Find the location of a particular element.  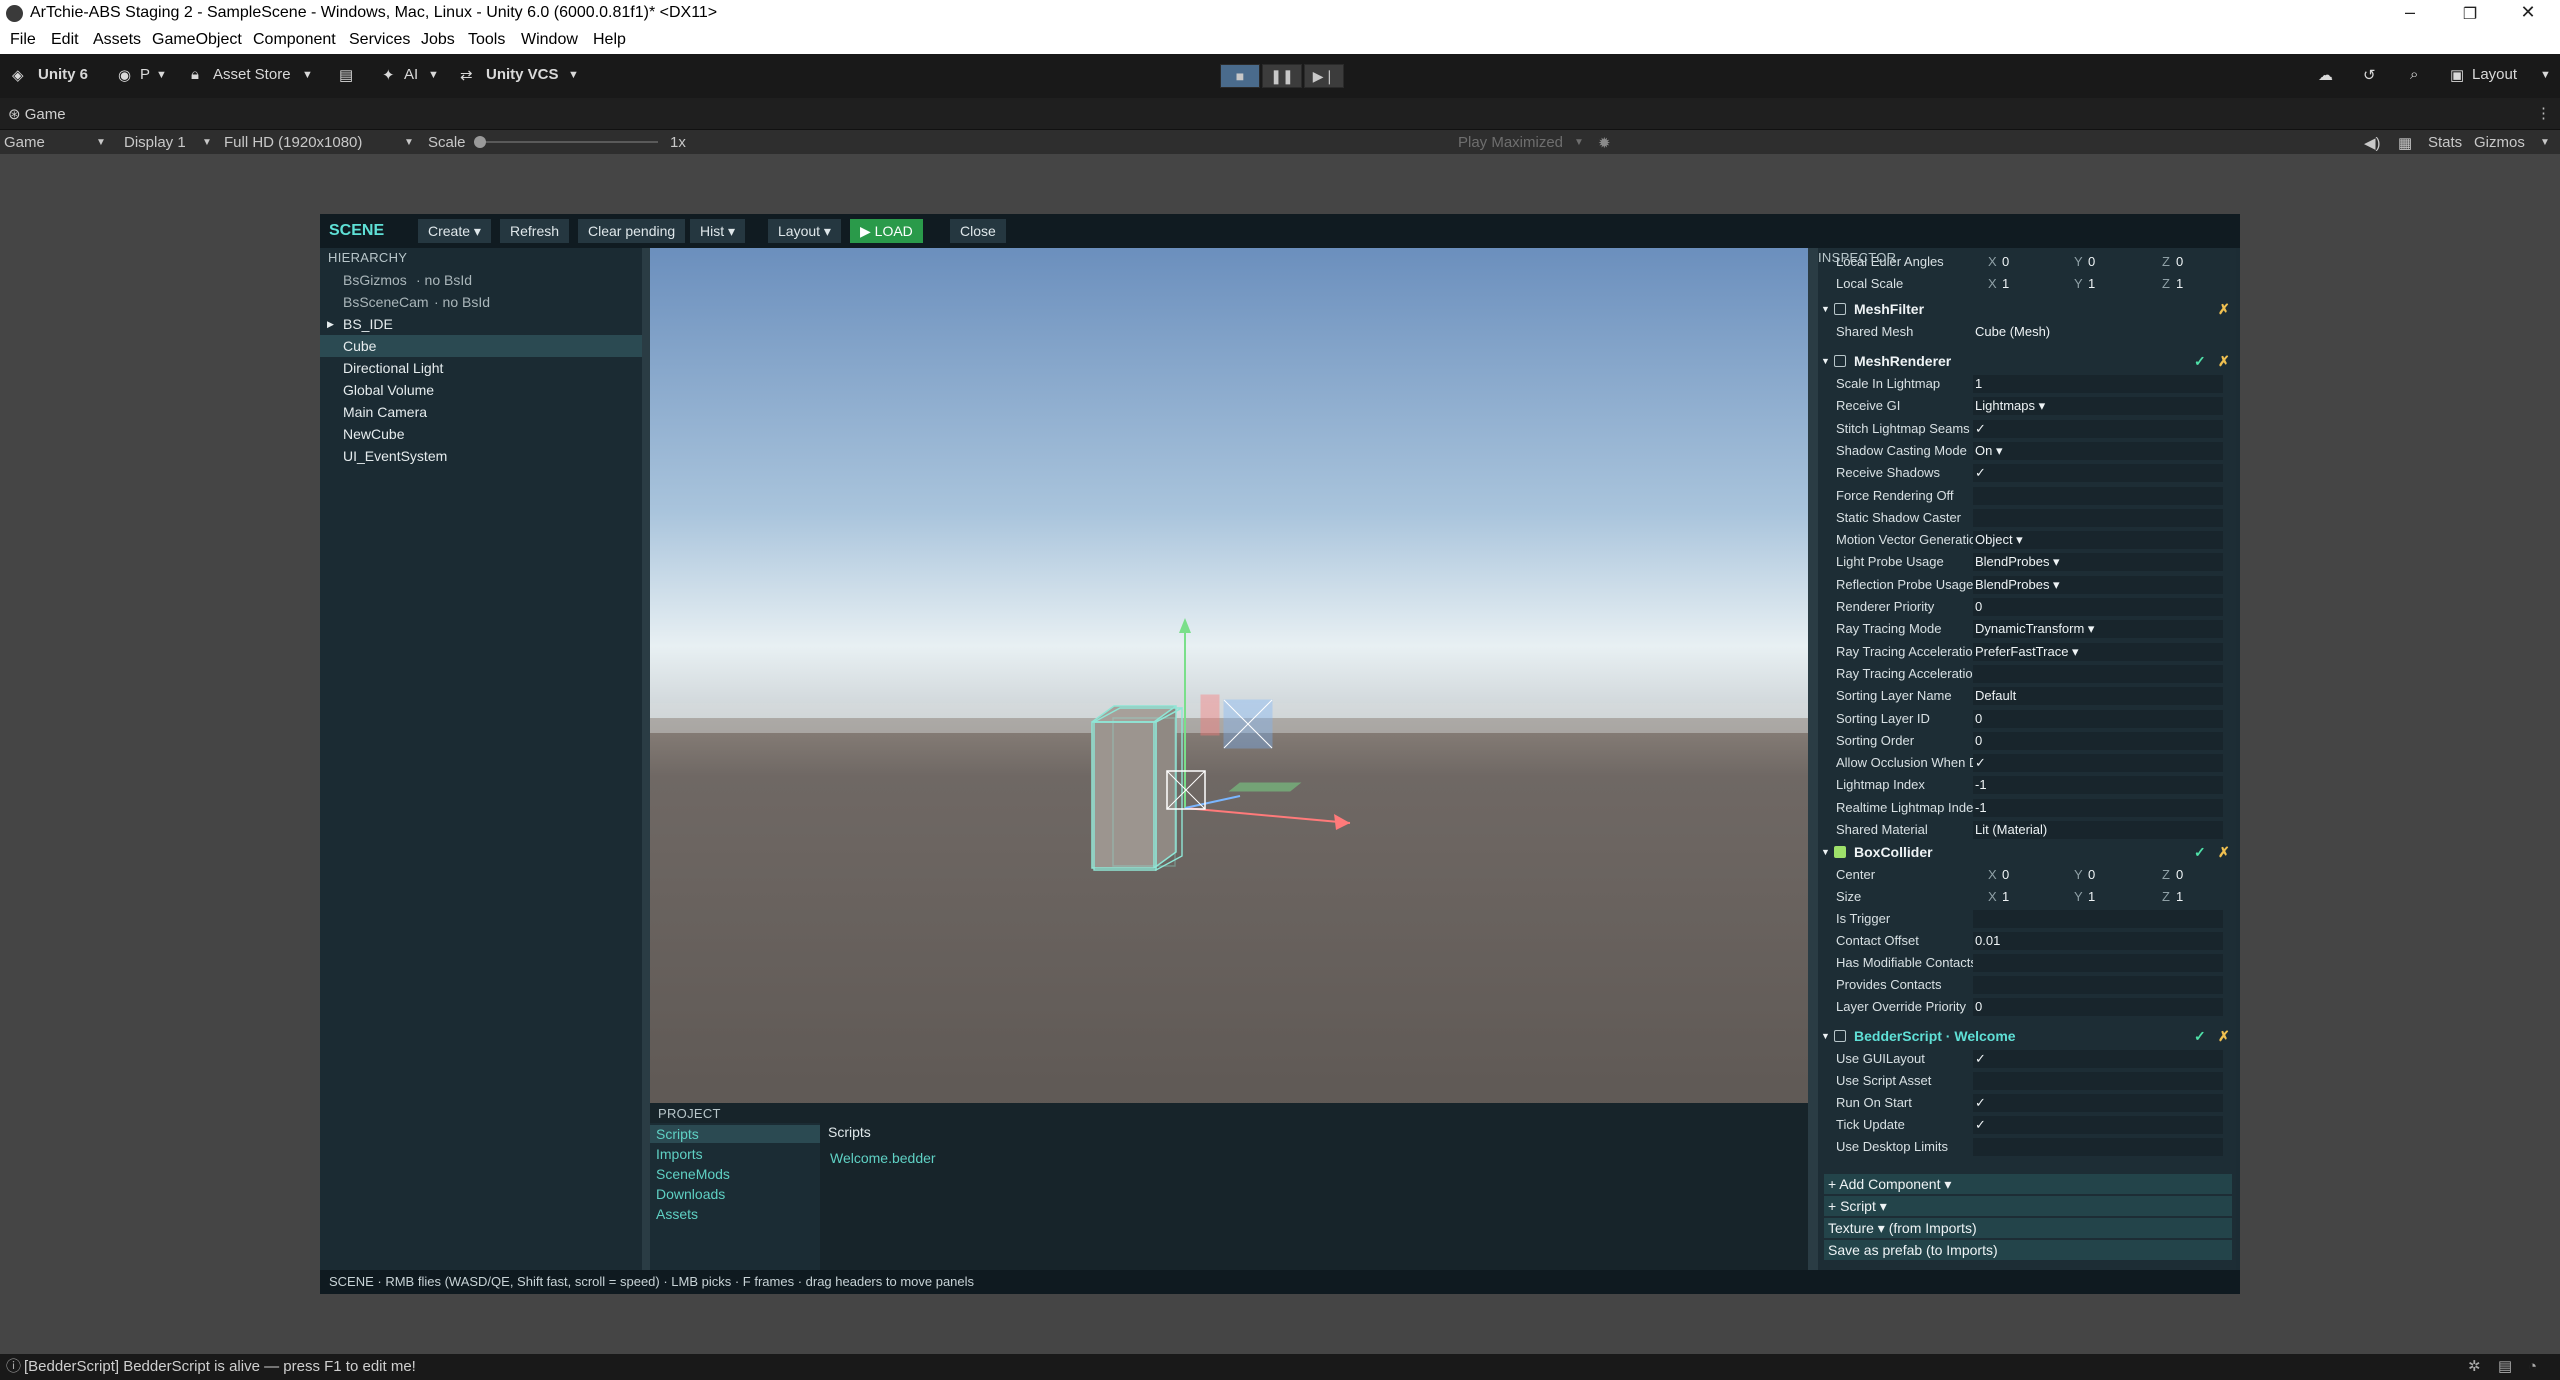

play-button: ■ is located at coordinates (1240, 76).